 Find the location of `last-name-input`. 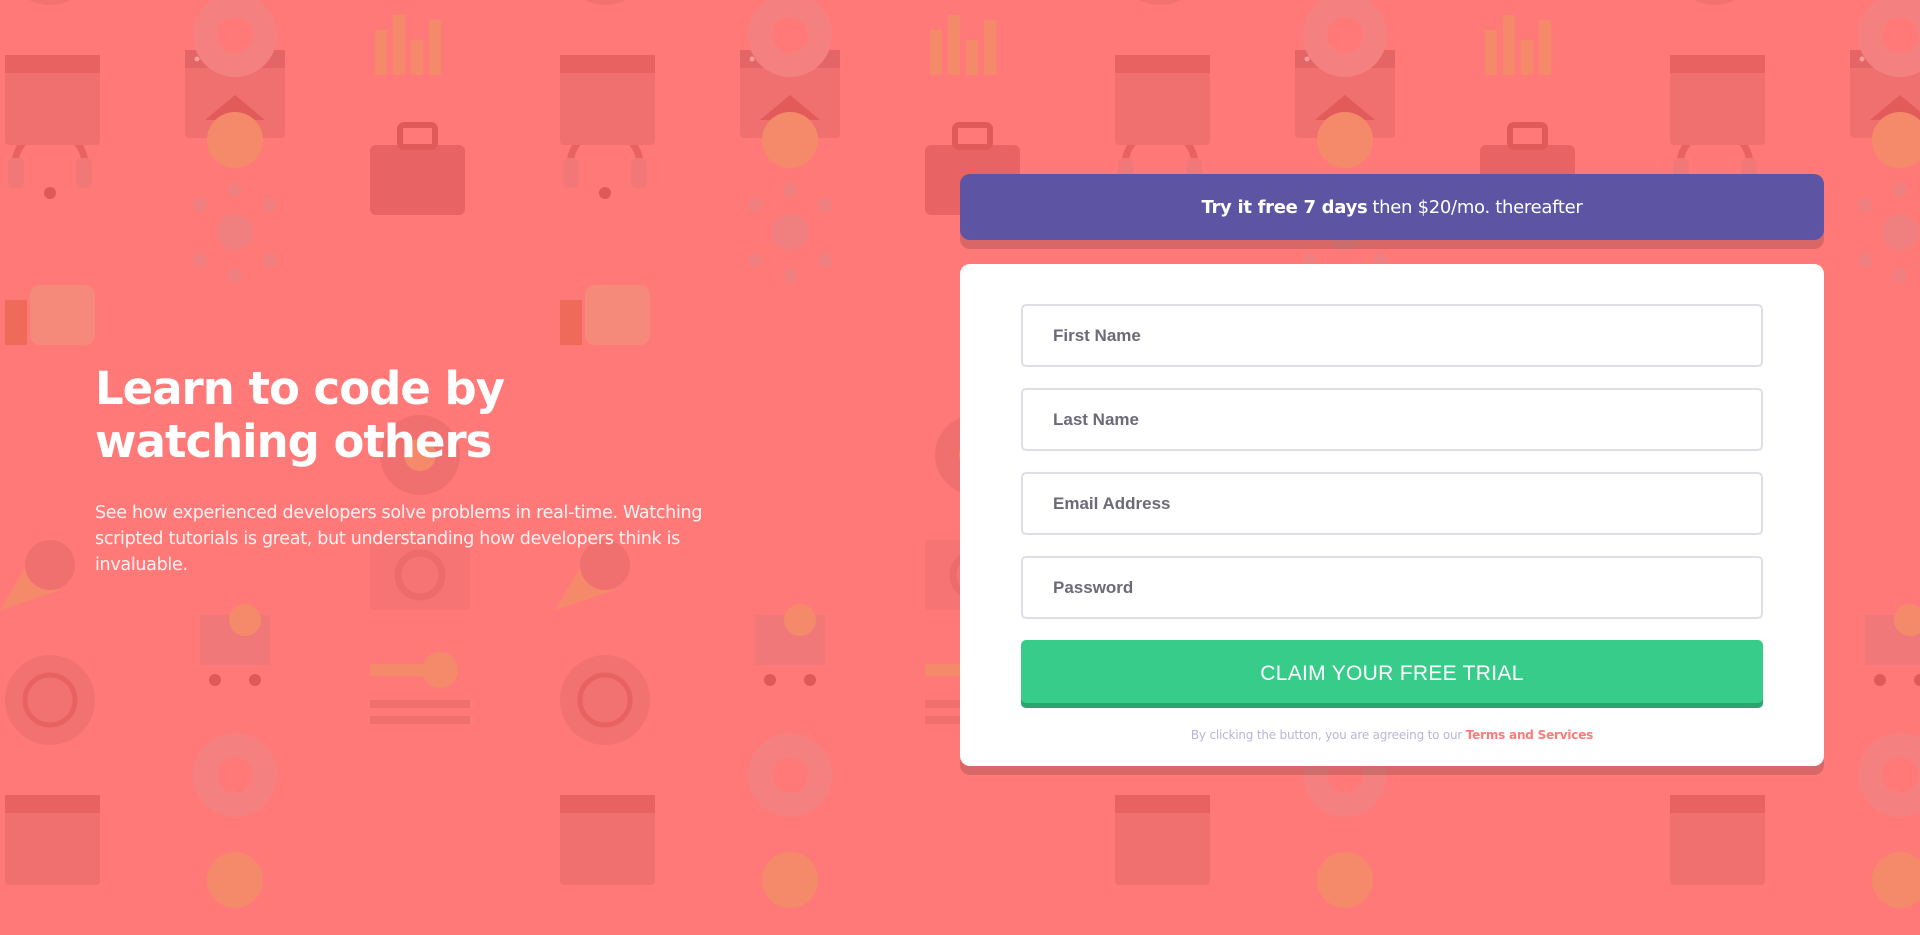

last-name-input is located at coordinates (1392, 419).